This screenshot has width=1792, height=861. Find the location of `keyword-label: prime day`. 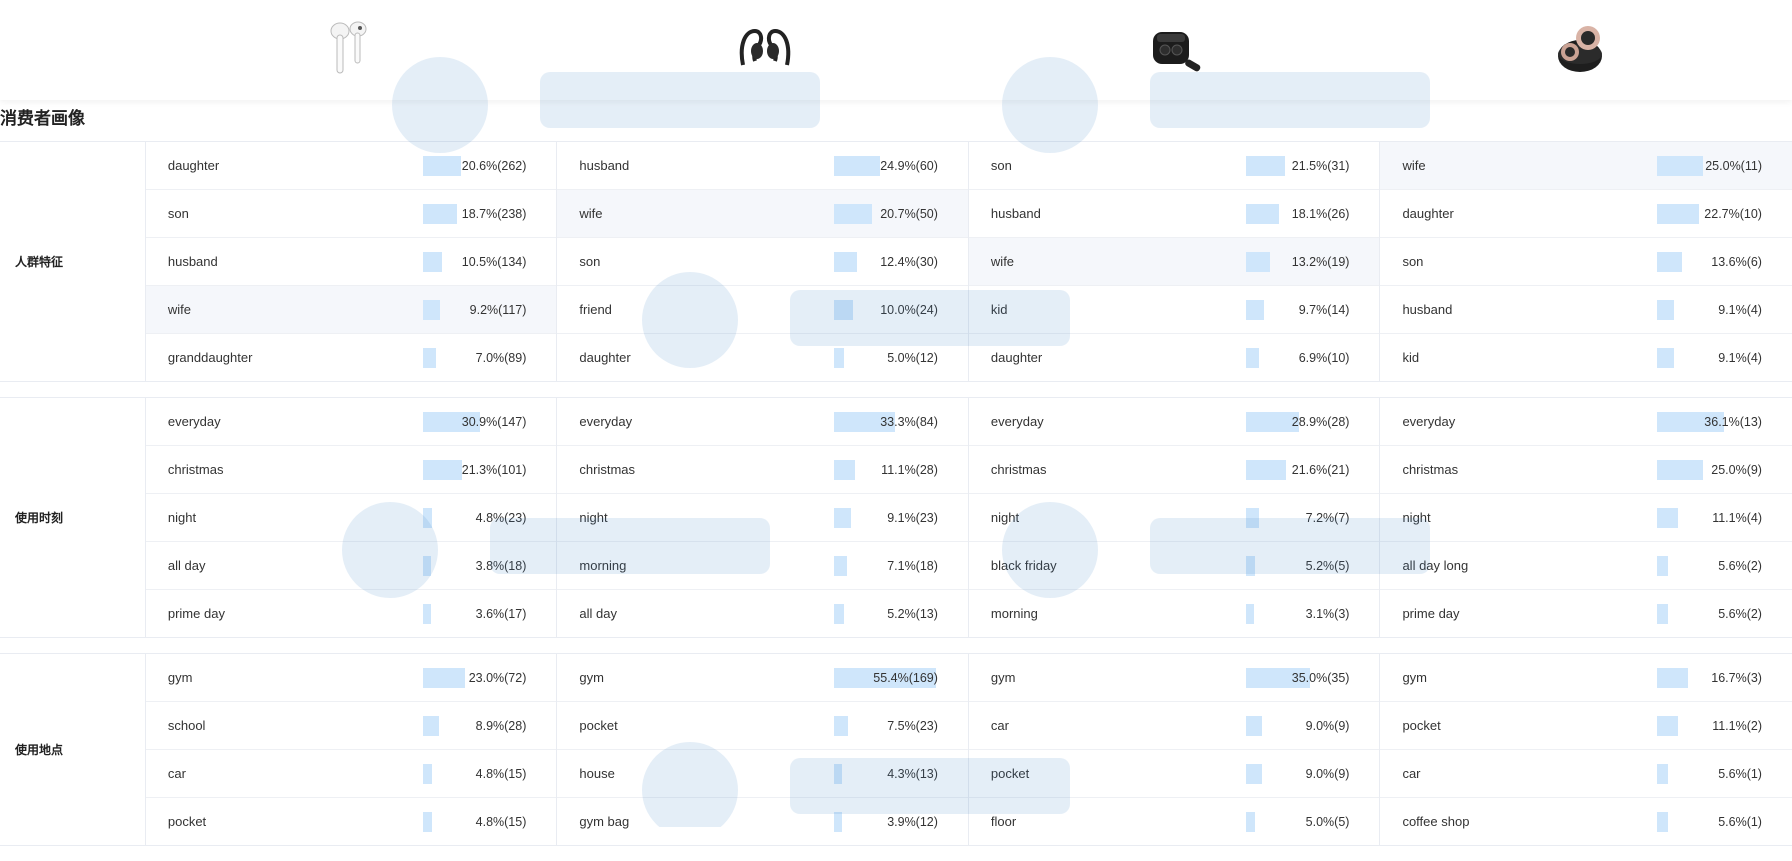

keyword-label: prime day is located at coordinates (196, 613).